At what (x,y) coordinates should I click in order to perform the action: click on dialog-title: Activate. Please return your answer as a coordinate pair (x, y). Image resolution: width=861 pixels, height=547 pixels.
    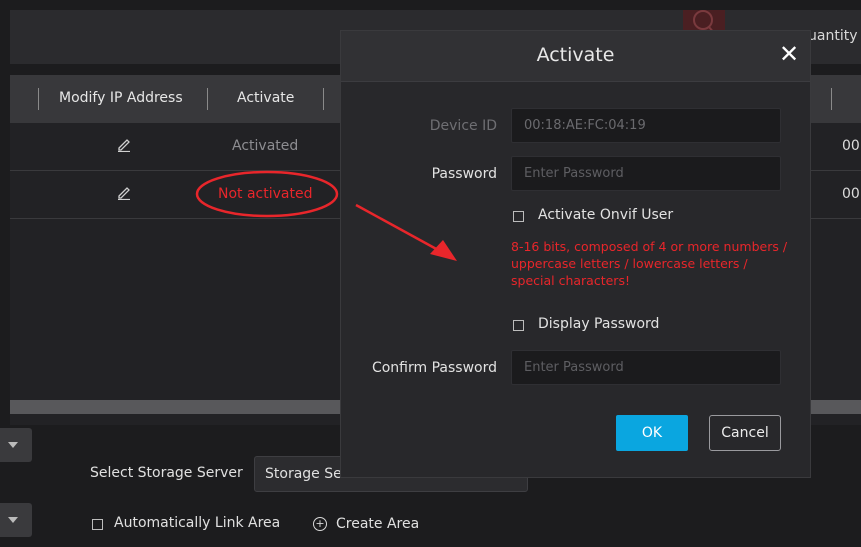
    Looking at the image, I should click on (575, 55).